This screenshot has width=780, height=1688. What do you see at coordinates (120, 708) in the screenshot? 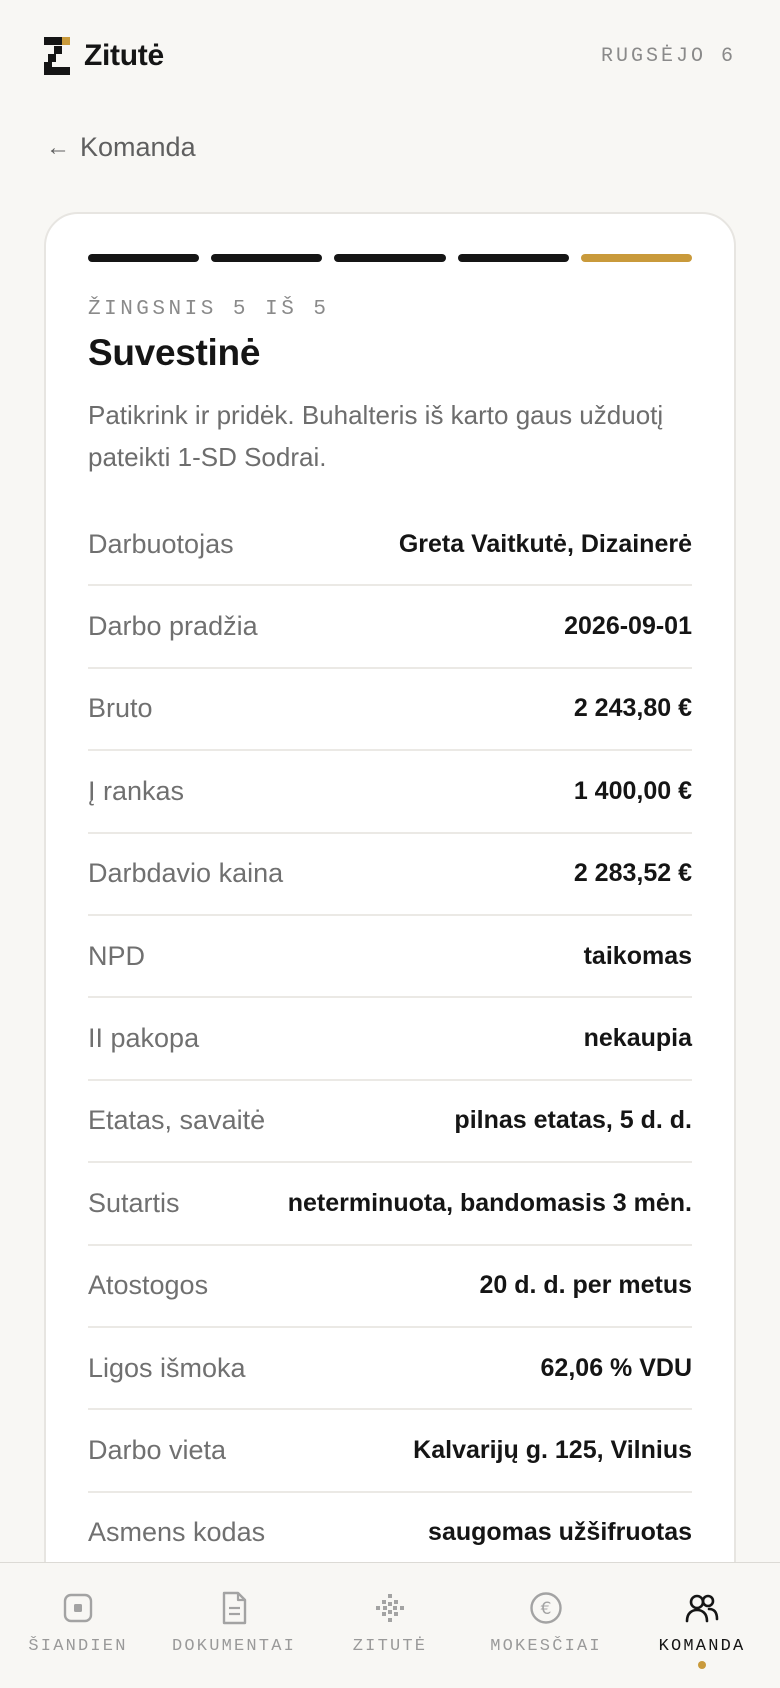
I see `summary-row-label: Bruto` at bounding box center [120, 708].